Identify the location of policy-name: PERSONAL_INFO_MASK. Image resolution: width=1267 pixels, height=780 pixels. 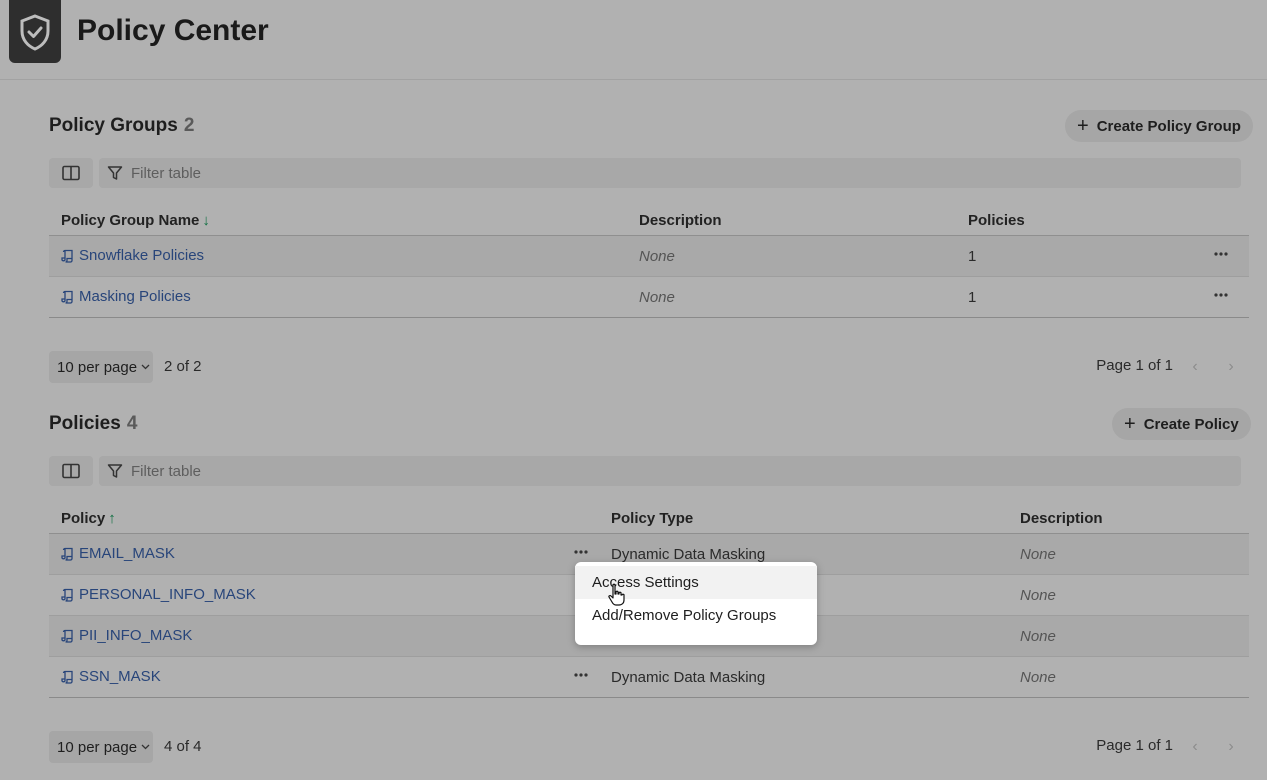
(167, 594).